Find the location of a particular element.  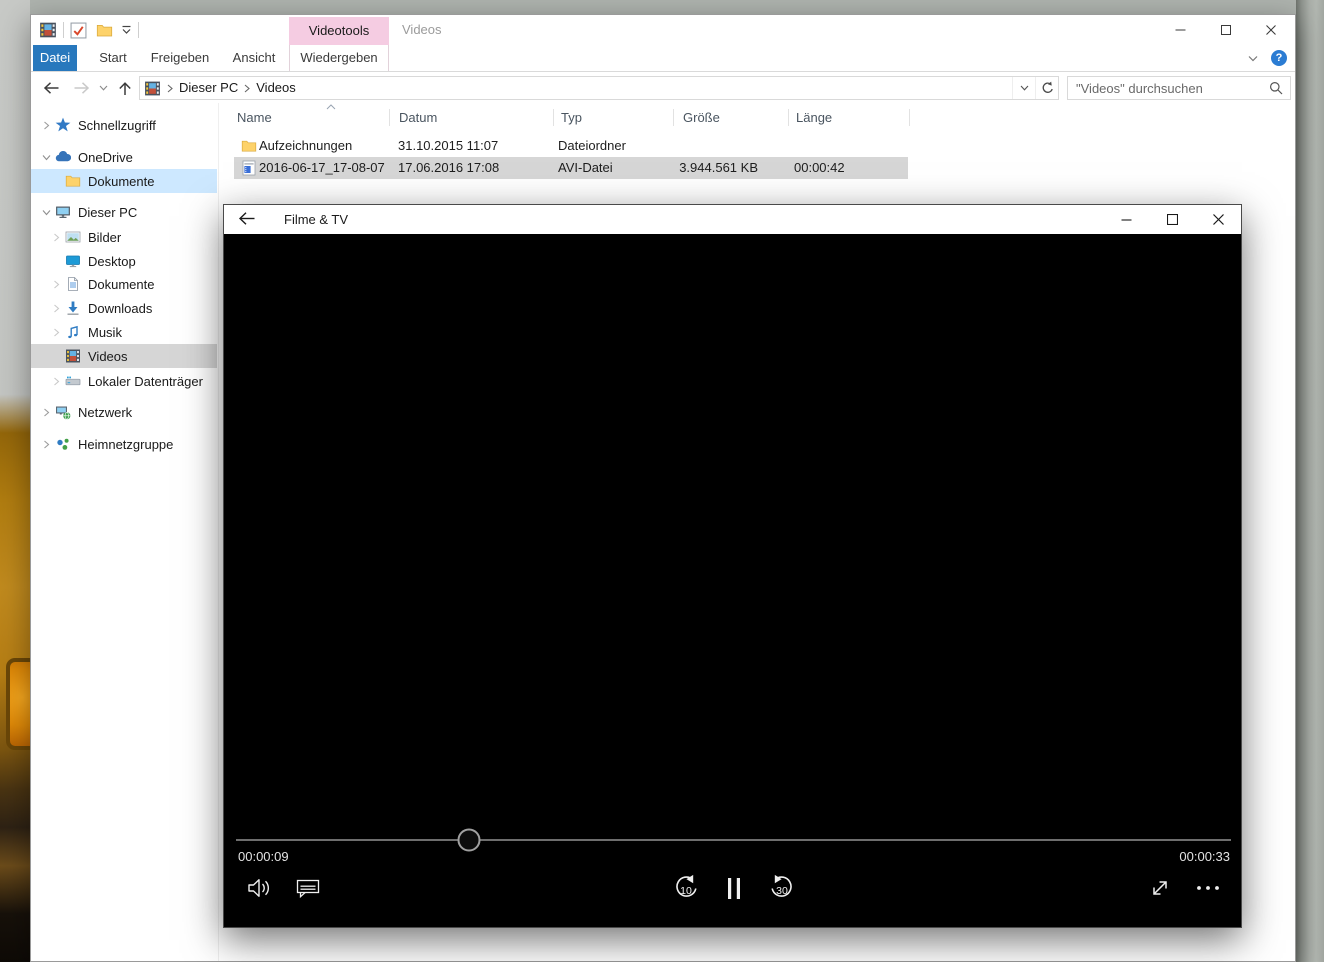

skip-back-10-button: 10 is located at coordinates (686, 888).